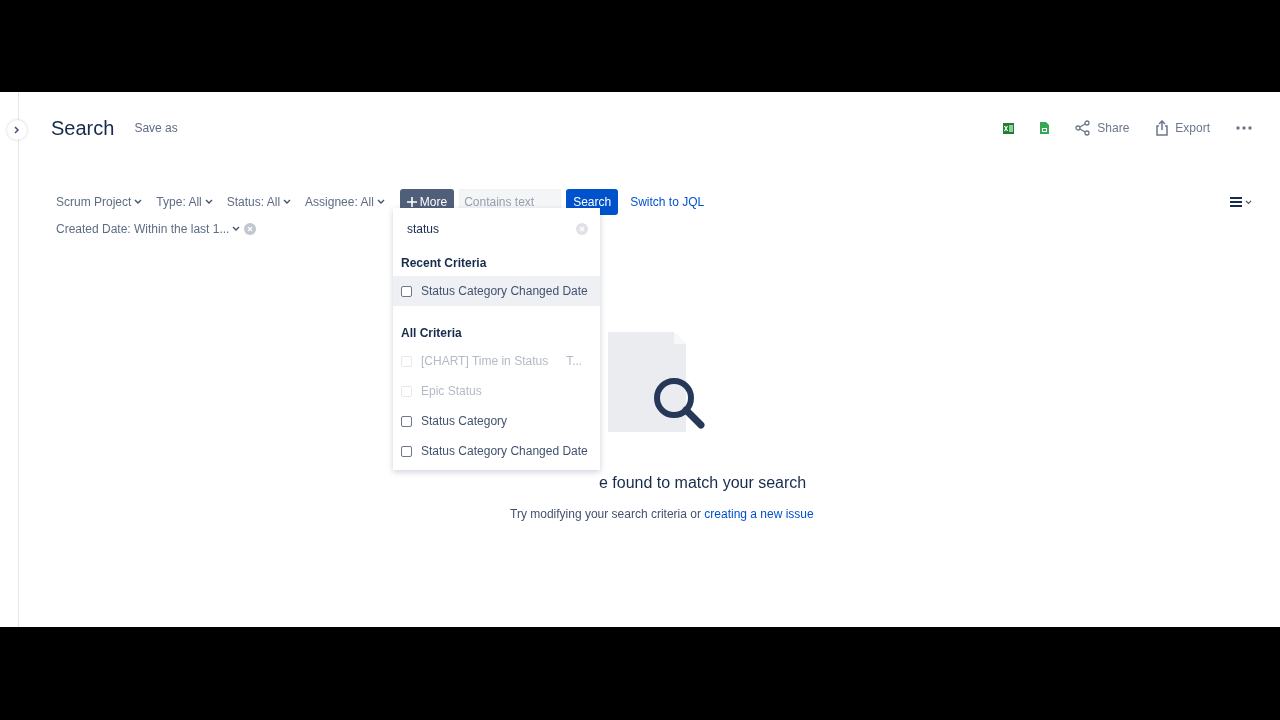  What do you see at coordinates (83, 128) in the screenshot?
I see `page-title: Search` at bounding box center [83, 128].